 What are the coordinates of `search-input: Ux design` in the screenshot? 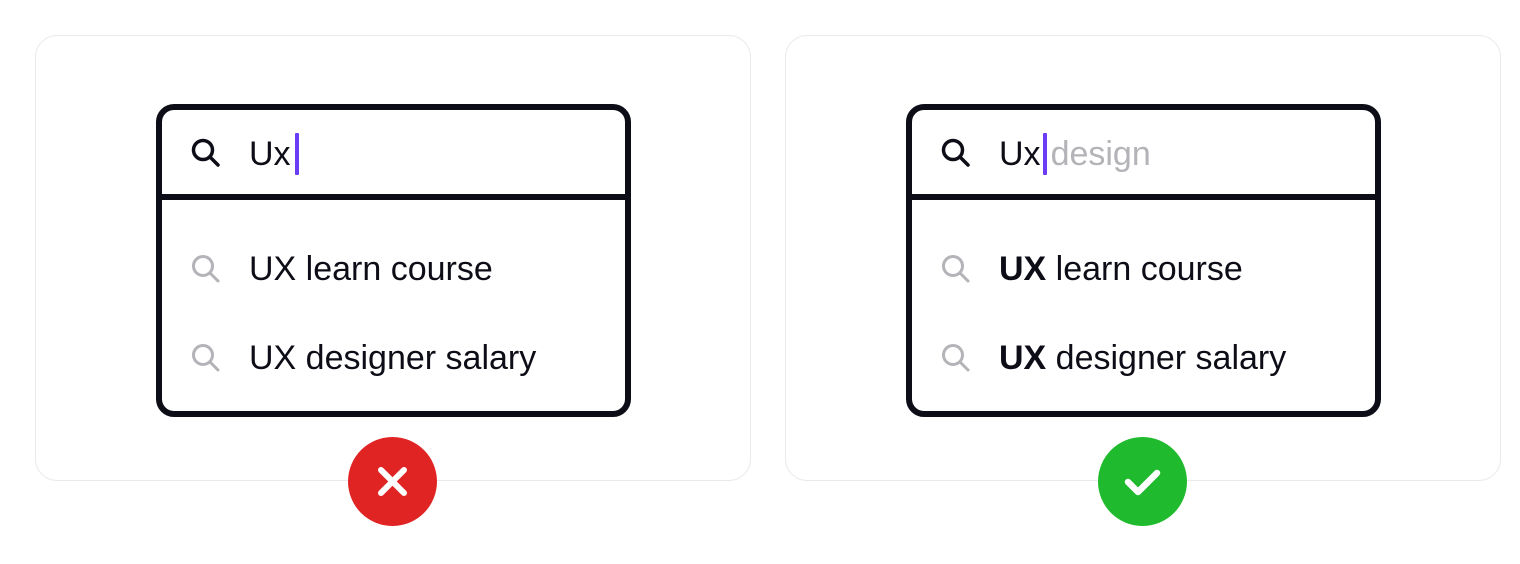 It's located at (1143, 155).